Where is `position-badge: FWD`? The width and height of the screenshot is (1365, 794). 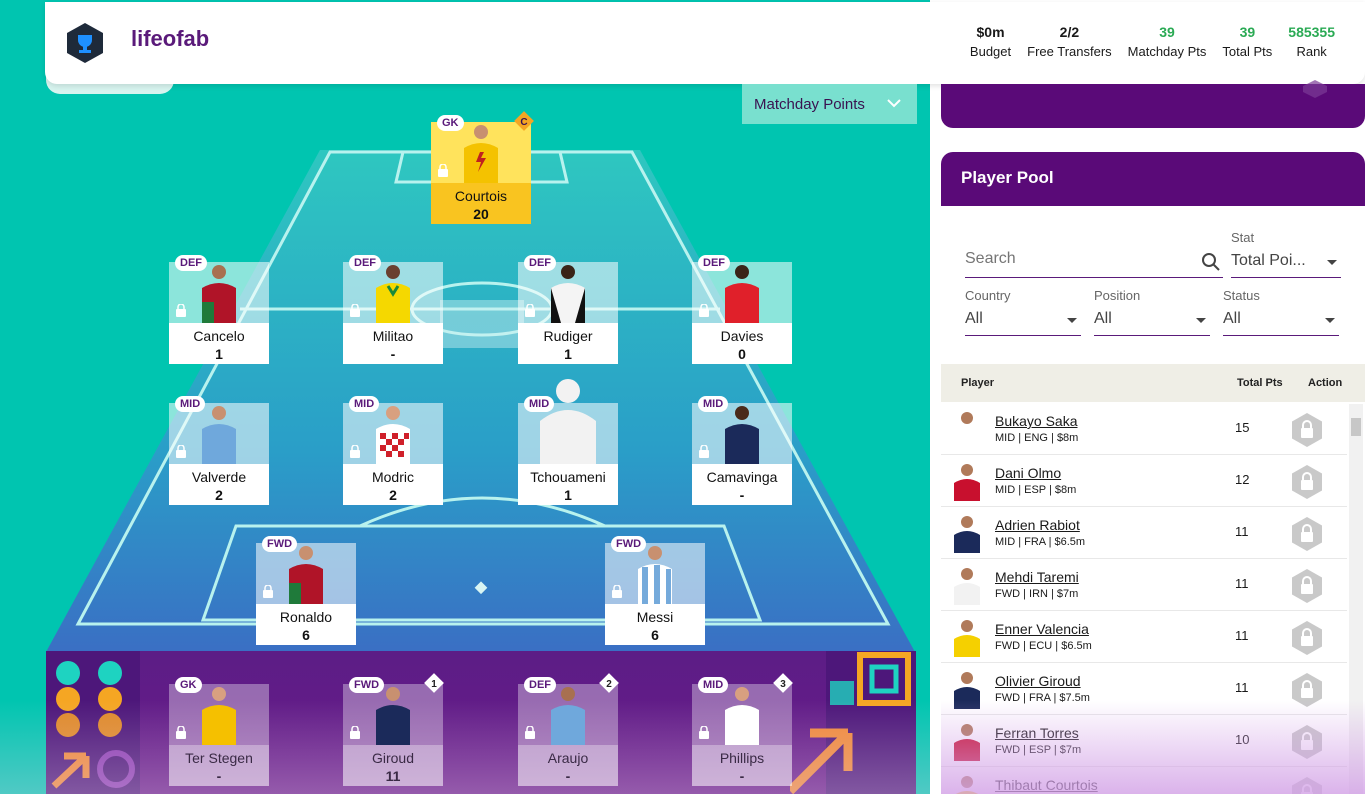 position-badge: FWD is located at coordinates (367, 685).